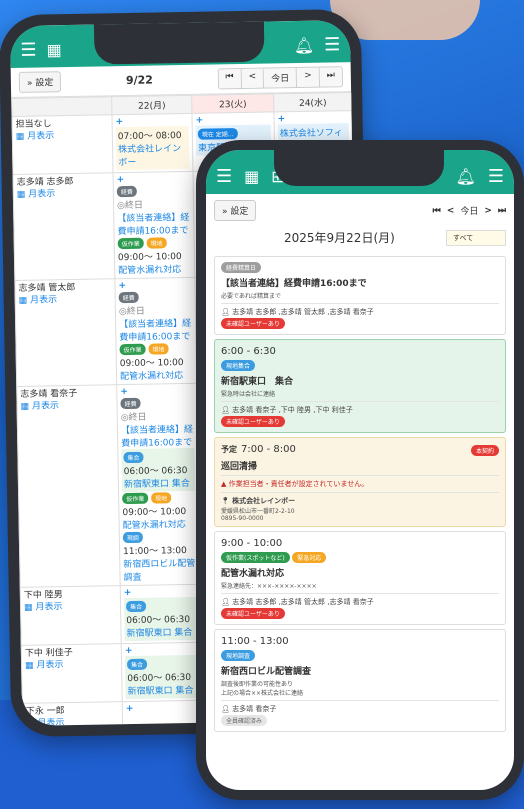 This screenshot has height=809, width=524. I want to click on event-note: 緊急連絡先：×××-××××-××××, so click(269, 586).